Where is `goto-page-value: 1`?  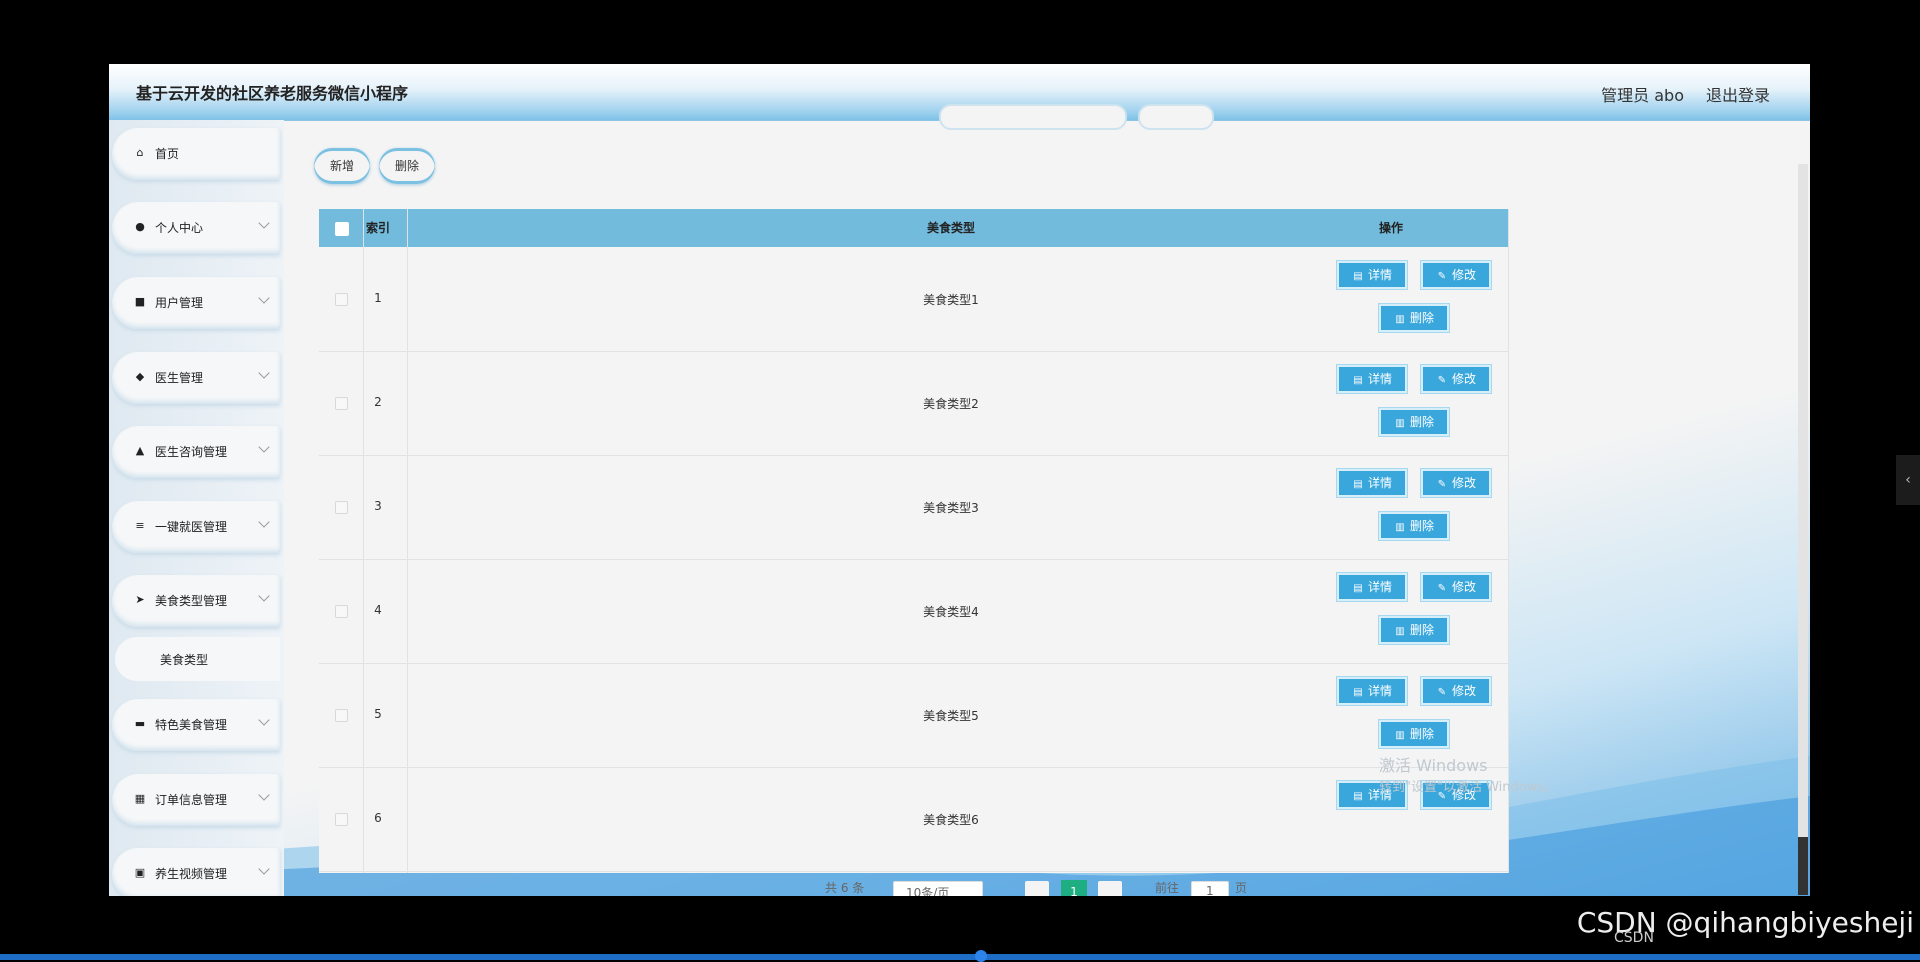 goto-page-value: 1 is located at coordinates (1210, 890).